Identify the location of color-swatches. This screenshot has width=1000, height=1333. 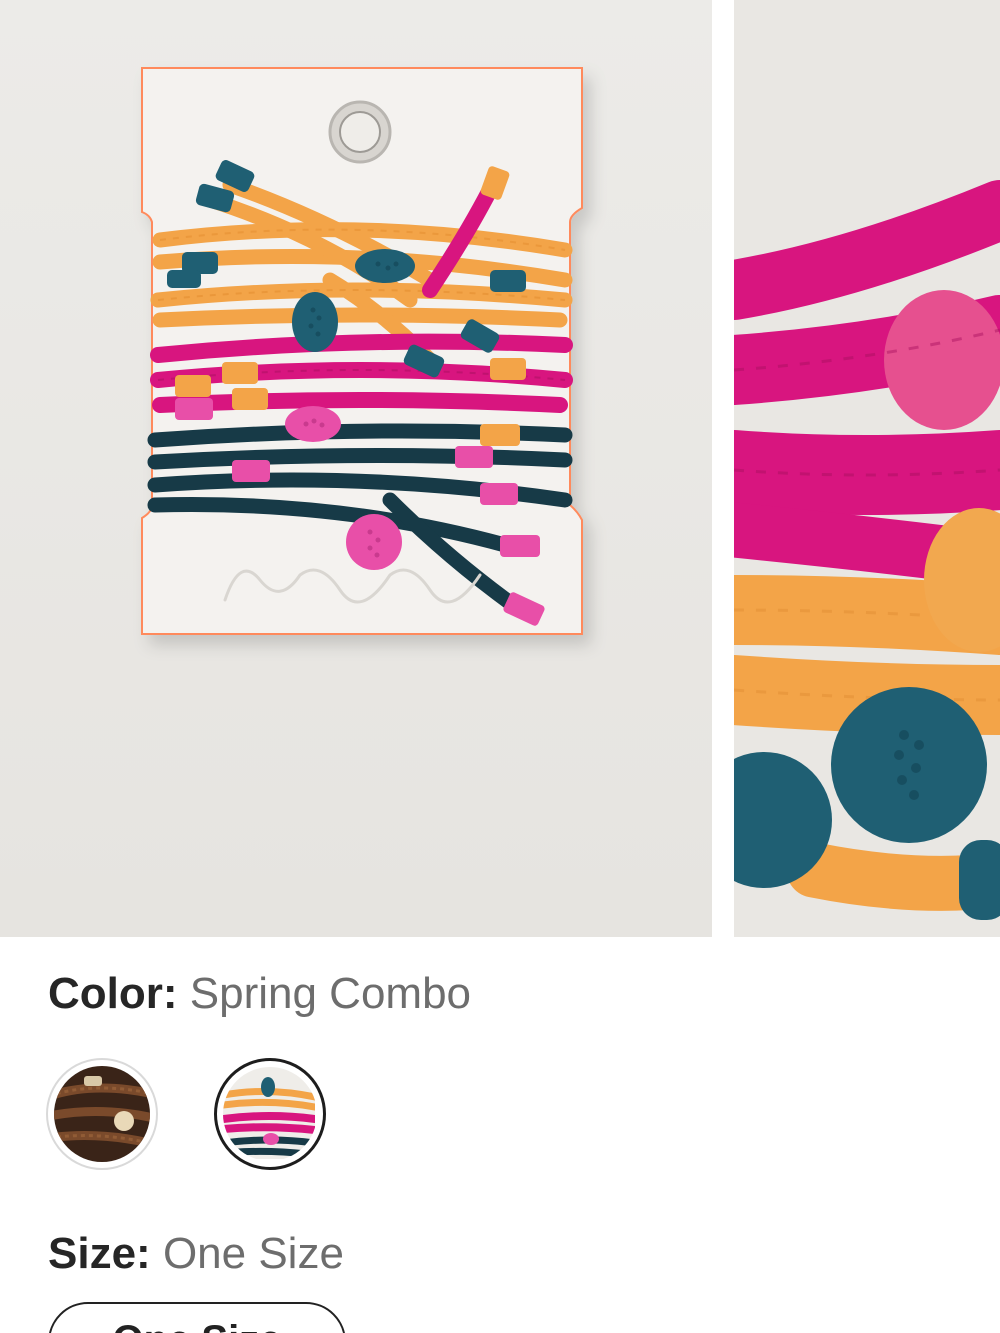
(191, 1116).